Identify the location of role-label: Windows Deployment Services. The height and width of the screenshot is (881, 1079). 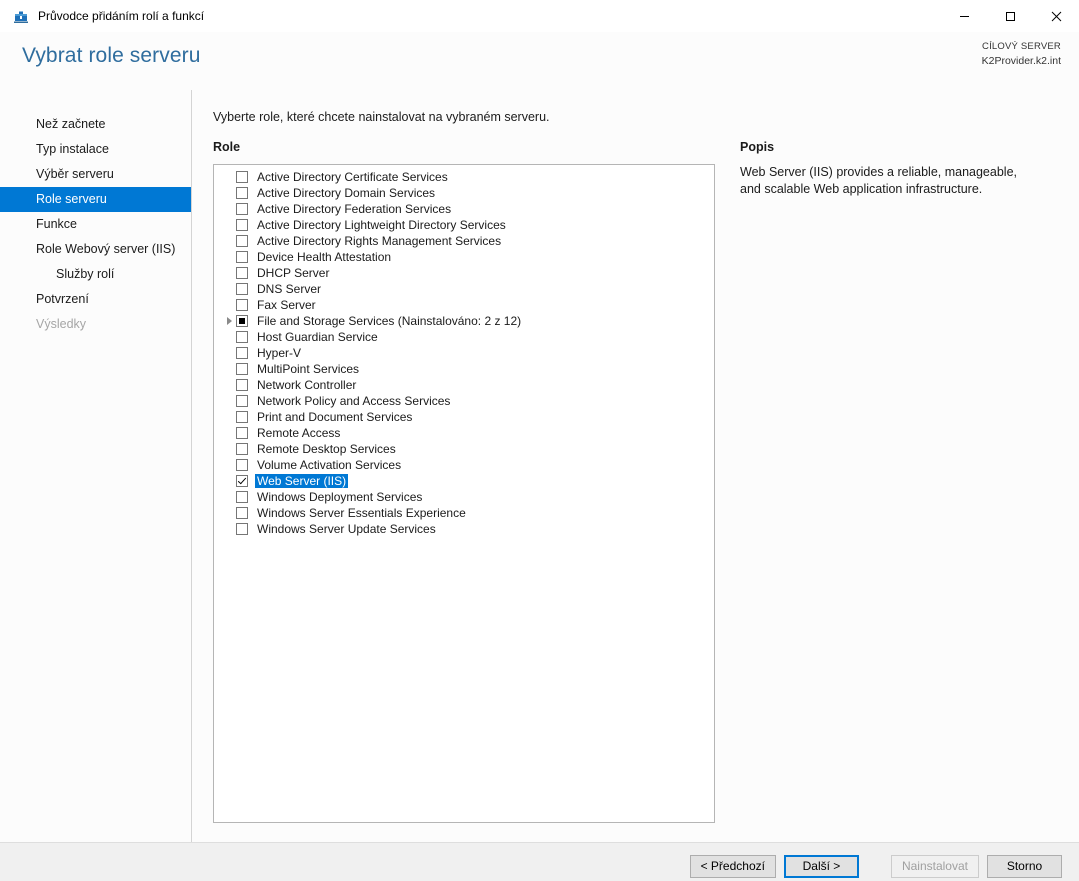
(340, 497).